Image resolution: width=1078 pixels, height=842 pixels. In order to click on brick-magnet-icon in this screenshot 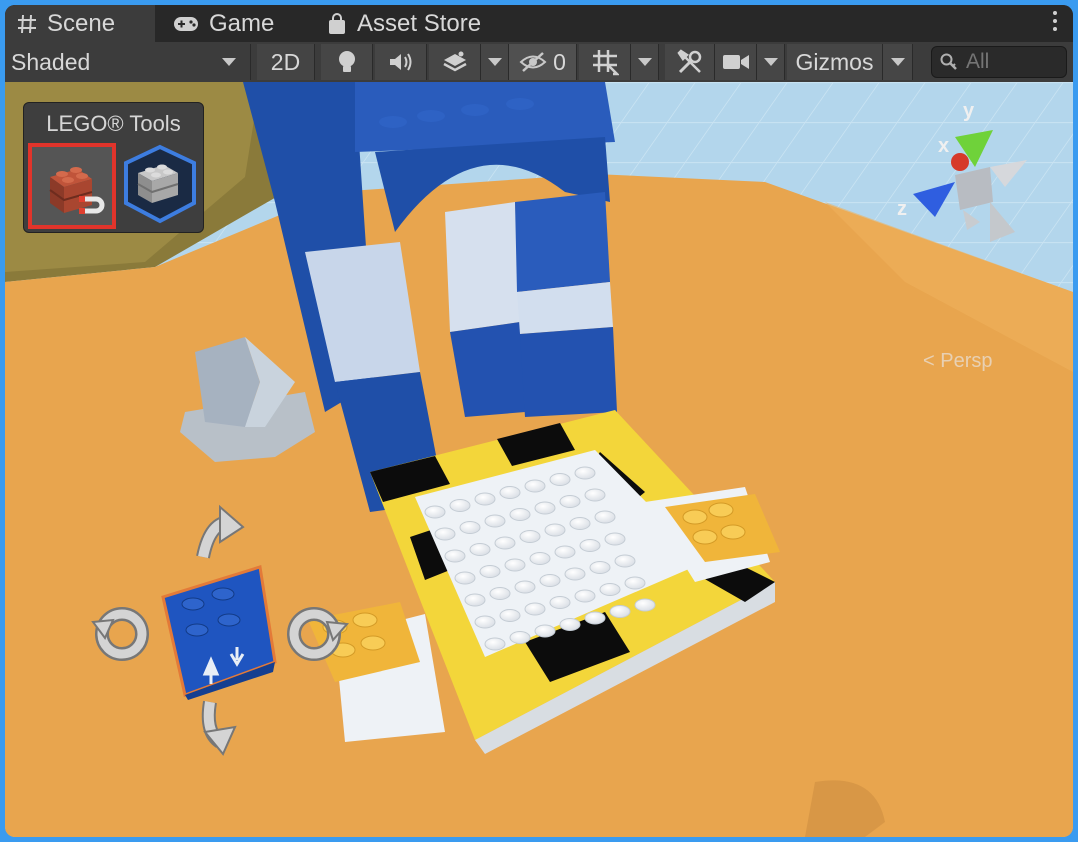, I will do `click(77, 190)`.